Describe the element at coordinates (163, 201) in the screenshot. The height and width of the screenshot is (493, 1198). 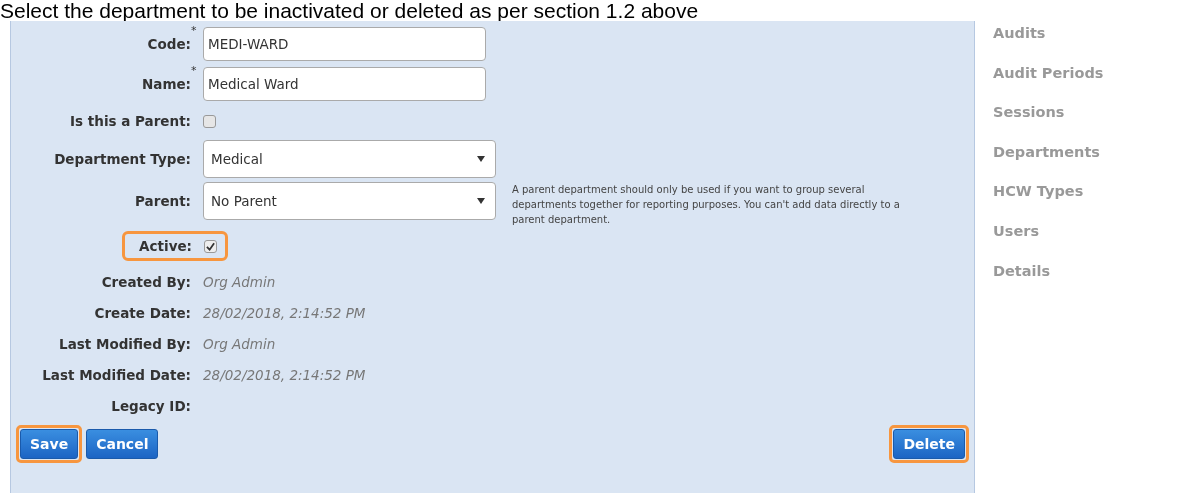
I see `field-label: Parent:` at that location.